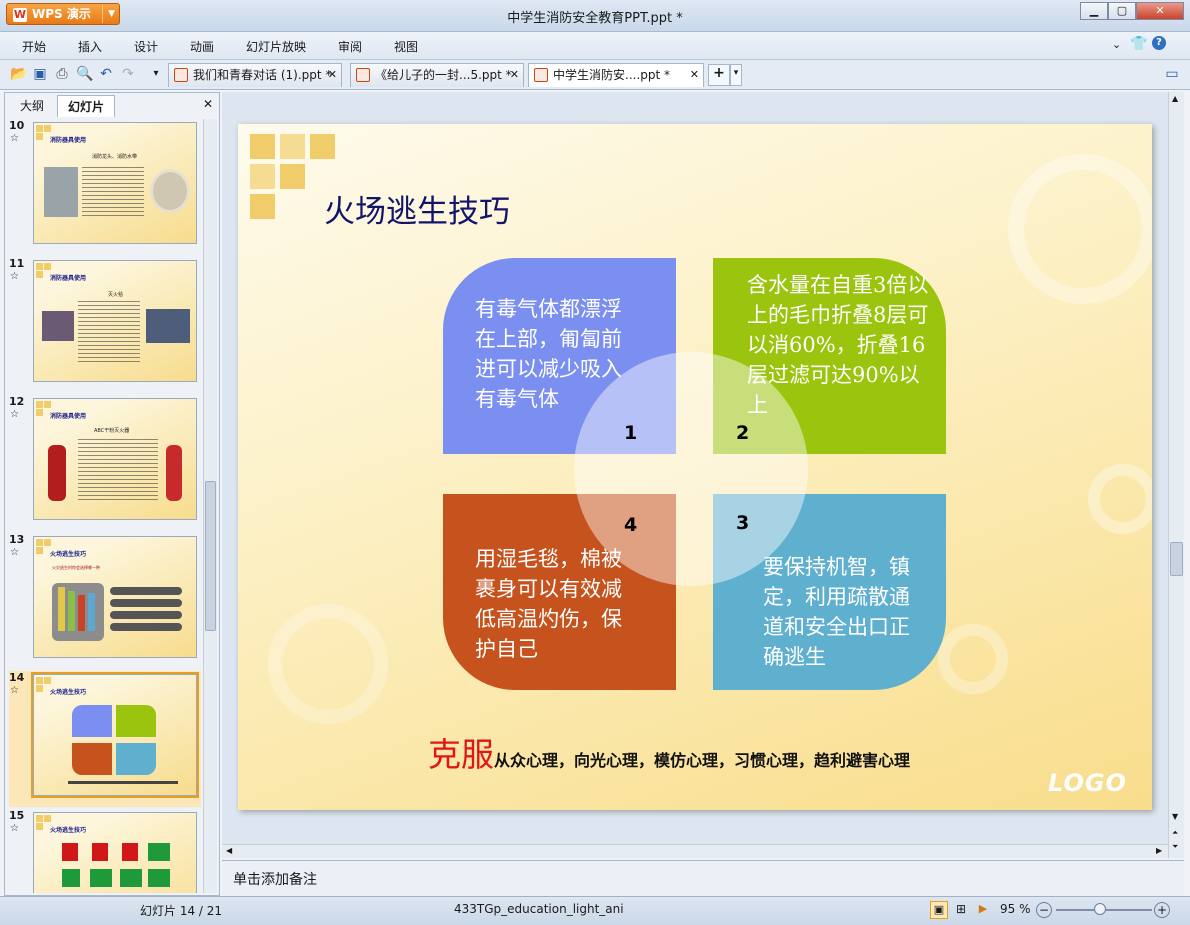 The image size is (1190, 925). I want to click on notes-pane: 单击添加备注, so click(703, 878).